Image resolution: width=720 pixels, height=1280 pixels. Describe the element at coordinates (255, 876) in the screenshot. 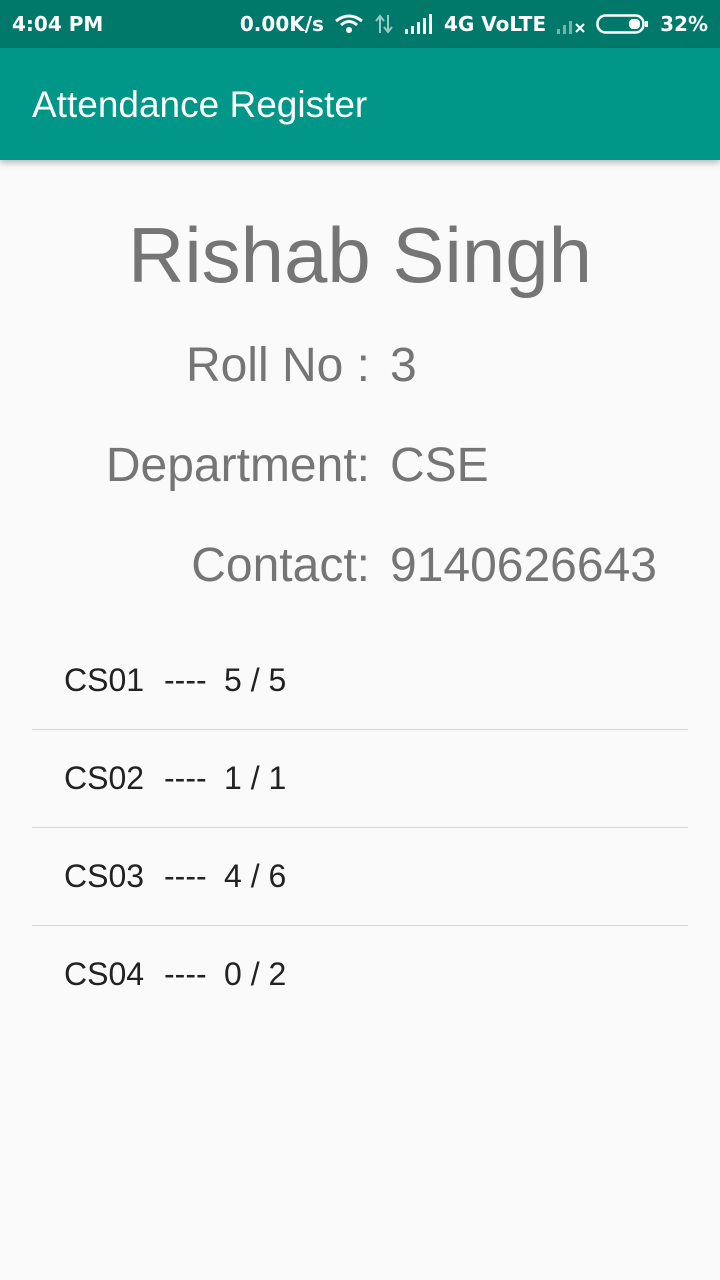

I see `attendance-count: 4 / 6` at that location.